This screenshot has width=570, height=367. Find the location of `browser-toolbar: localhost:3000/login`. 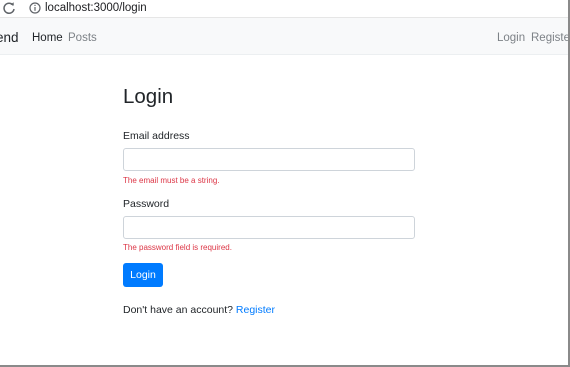

browser-toolbar: localhost:3000/login is located at coordinates (285, 9).